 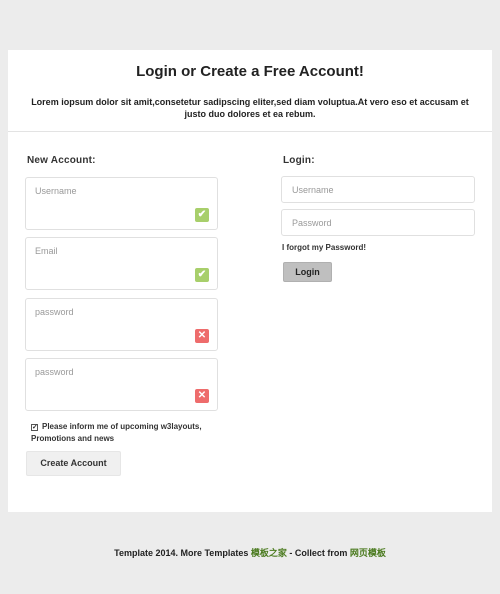 What do you see at coordinates (312, 223) in the screenshot?
I see `login-password-placeholder: Password` at bounding box center [312, 223].